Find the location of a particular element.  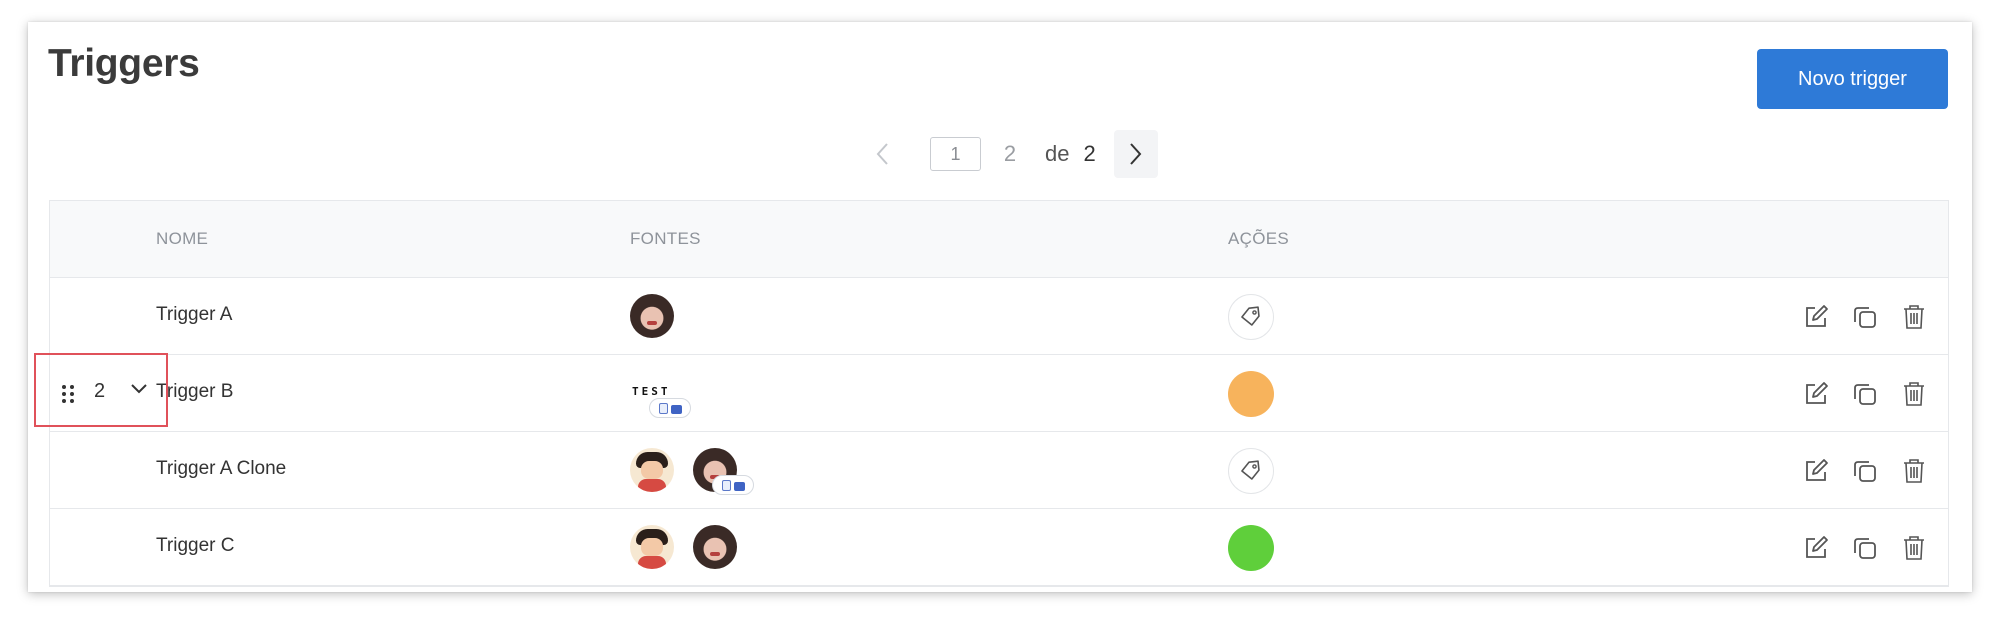

trigger-name: Trigger A is located at coordinates (194, 314).